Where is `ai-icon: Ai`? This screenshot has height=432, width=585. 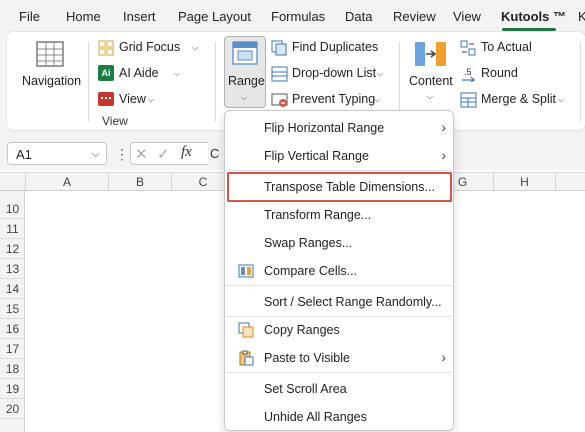
ai-icon: Ai is located at coordinates (106, 73).